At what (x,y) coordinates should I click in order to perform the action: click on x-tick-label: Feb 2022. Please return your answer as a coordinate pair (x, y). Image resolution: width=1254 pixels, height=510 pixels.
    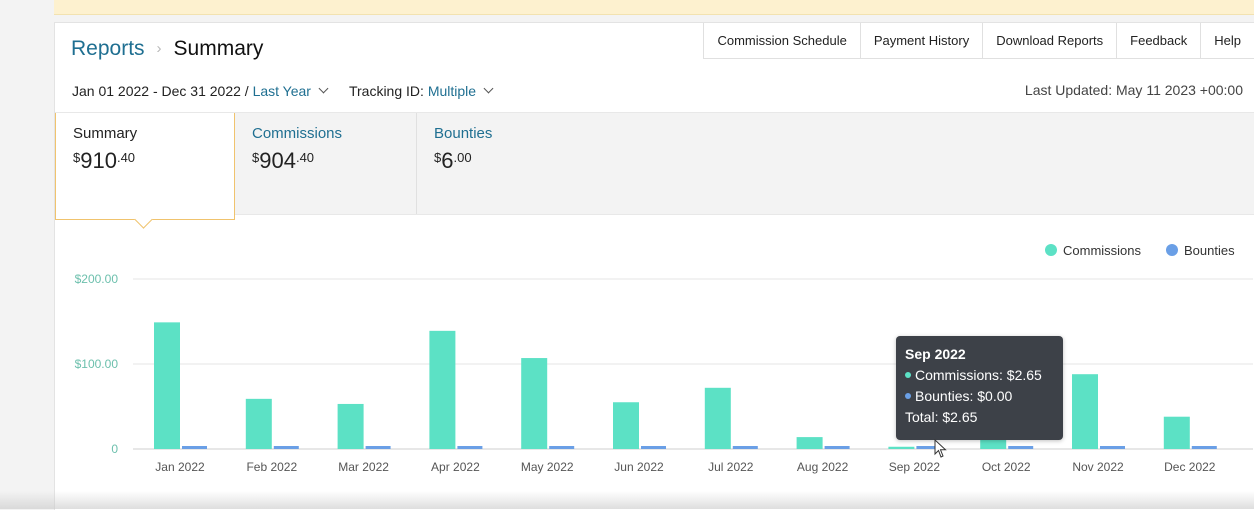
    Looking at the image, I should click on (271, 467).